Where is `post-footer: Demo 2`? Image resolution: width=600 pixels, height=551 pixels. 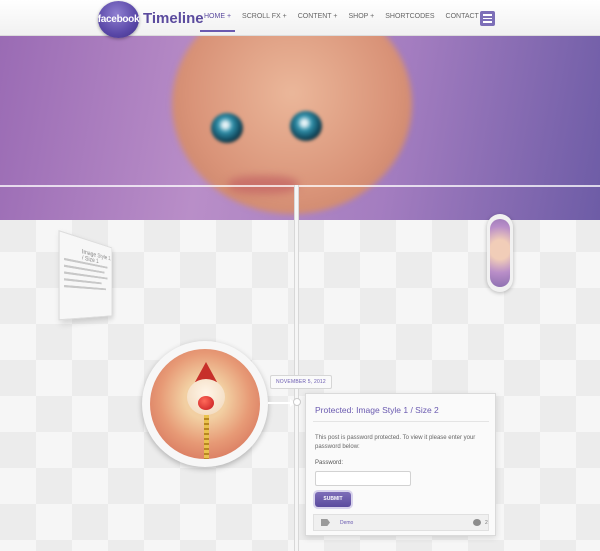 post-footer: Demo 2 is located at coordinates (401, 522).